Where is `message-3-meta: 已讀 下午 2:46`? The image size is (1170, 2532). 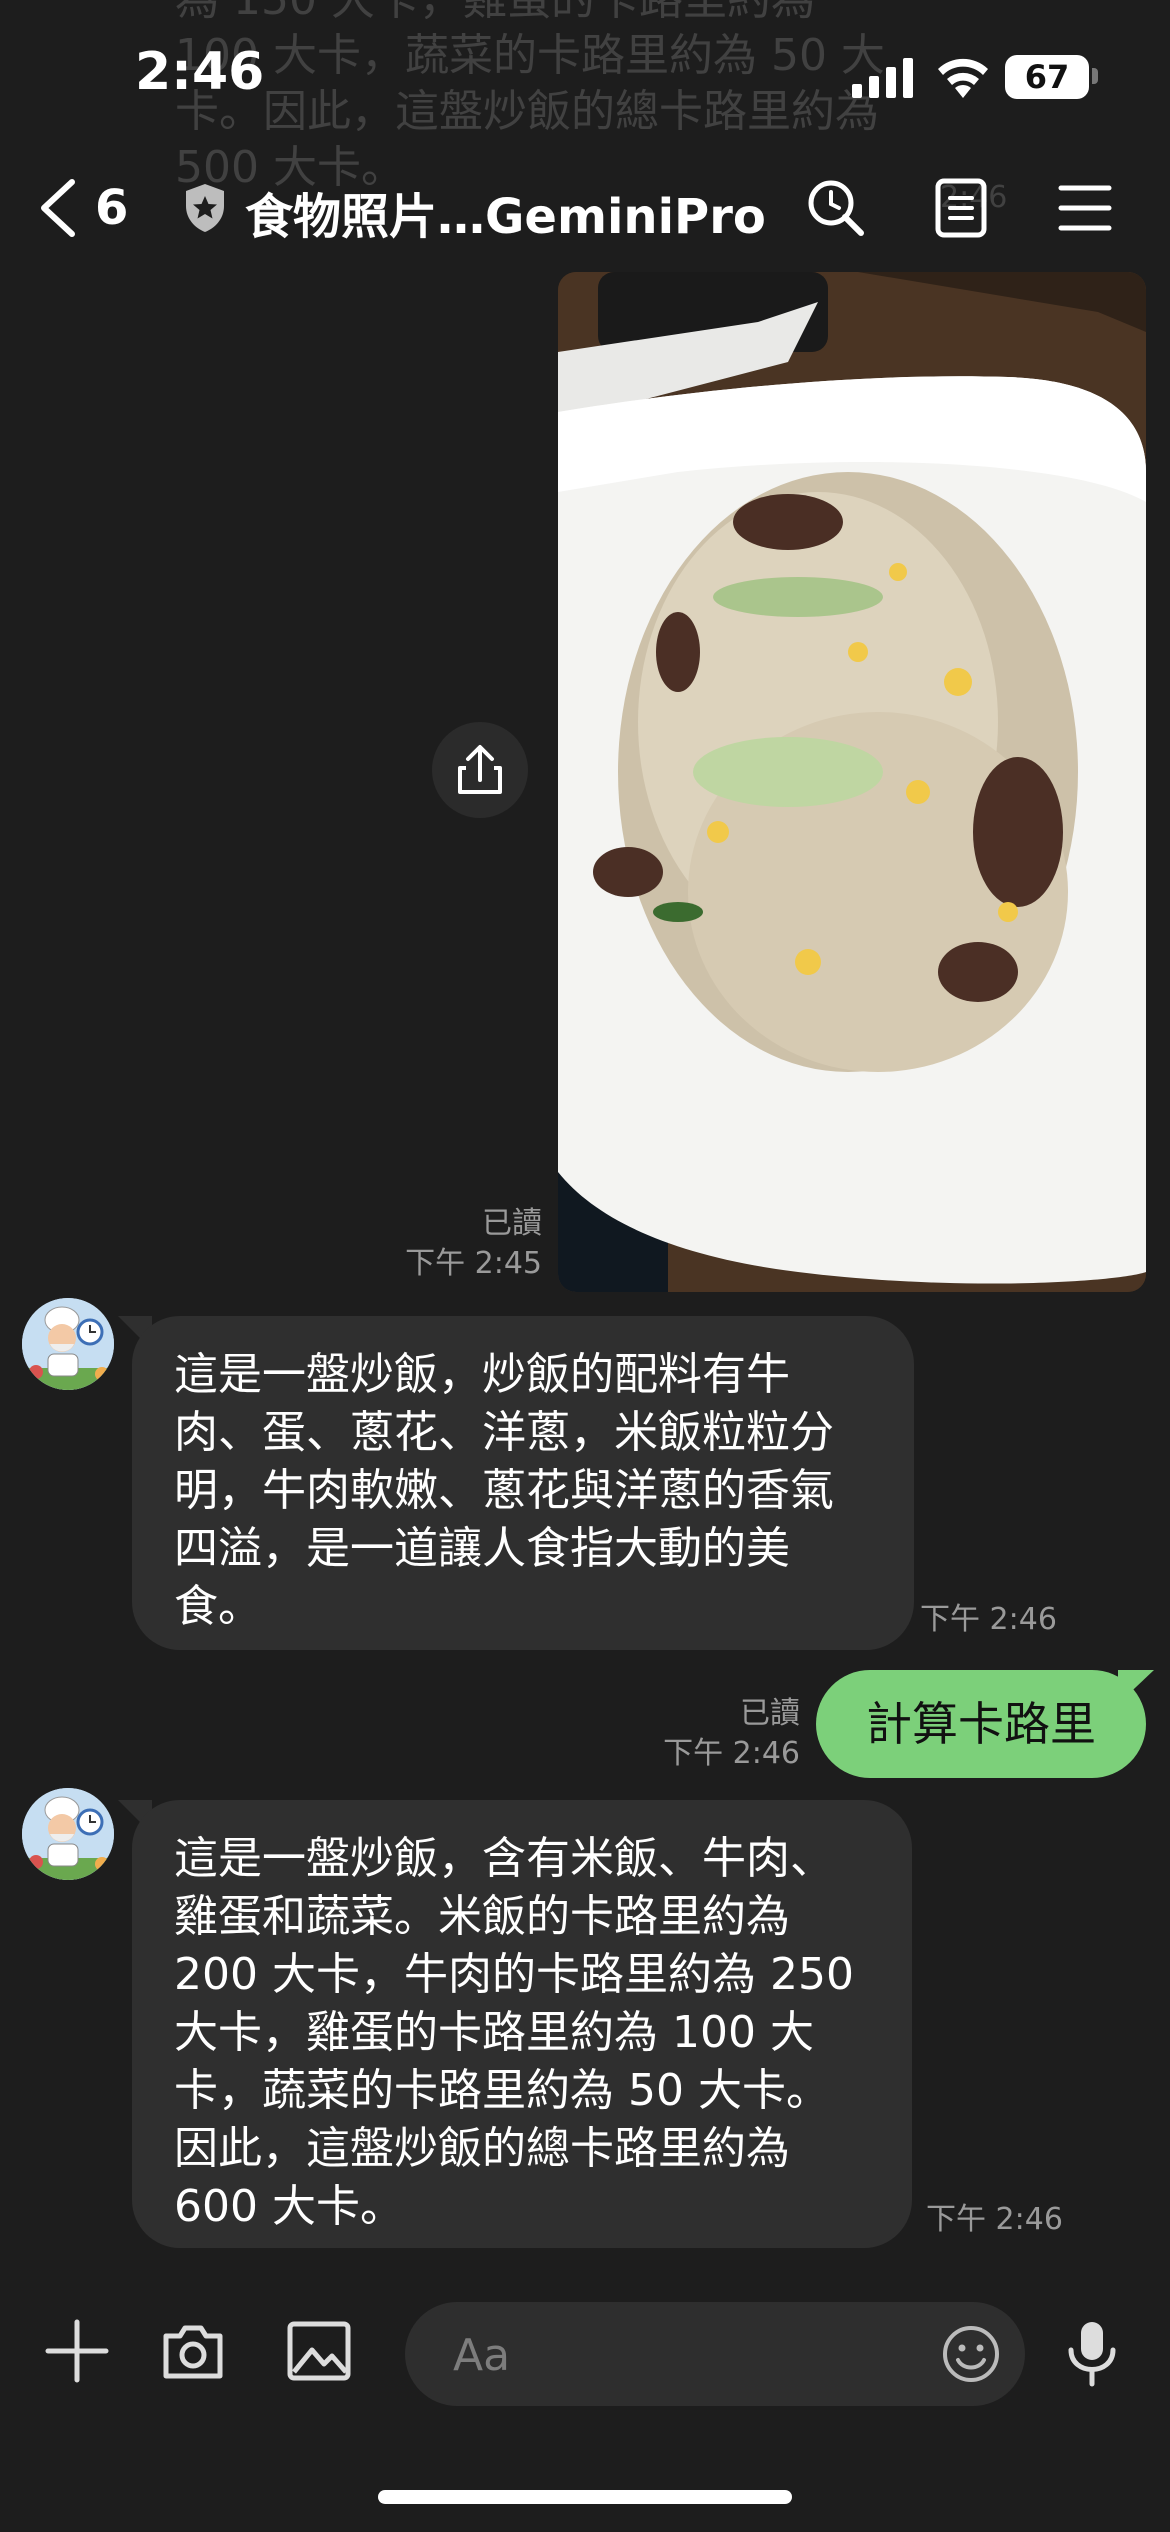 message-3-meta: 已讀 下午 2:46 is located at coordinates (715, 1734).